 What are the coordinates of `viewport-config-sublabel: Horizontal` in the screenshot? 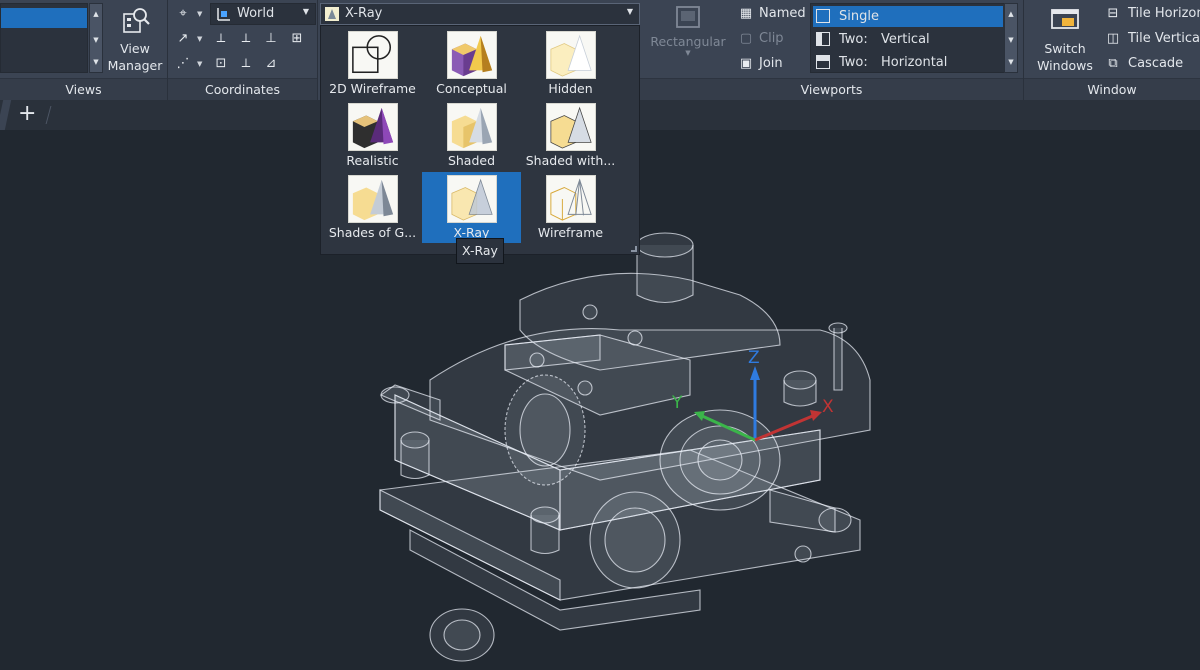 It's located at (914, 62).